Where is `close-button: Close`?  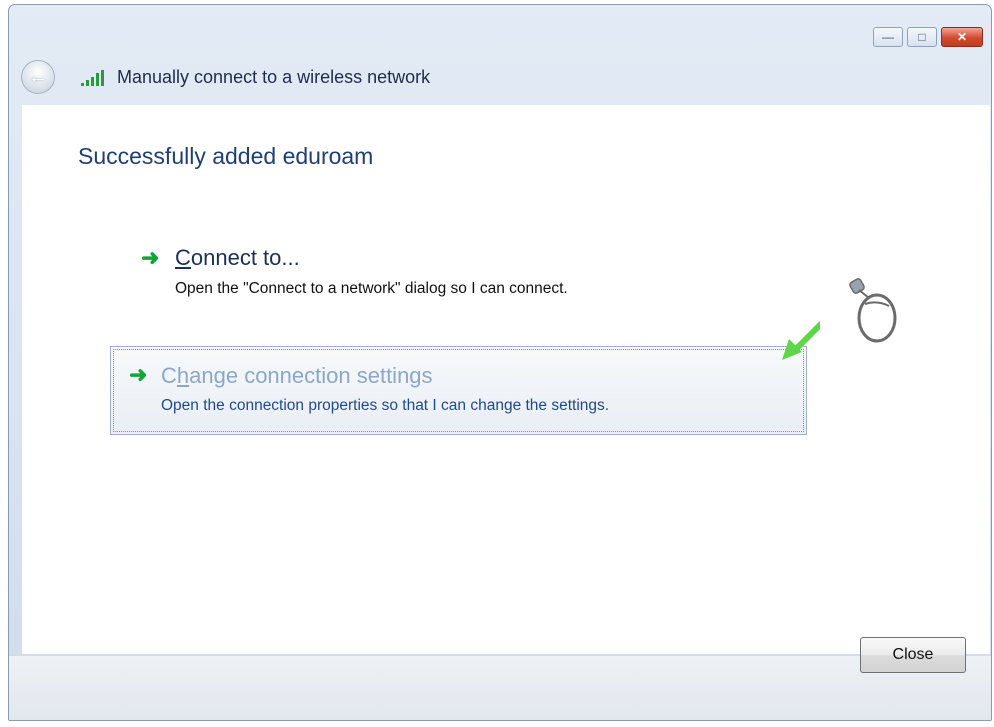 close-button: Close is located at coordinates (913, 655).